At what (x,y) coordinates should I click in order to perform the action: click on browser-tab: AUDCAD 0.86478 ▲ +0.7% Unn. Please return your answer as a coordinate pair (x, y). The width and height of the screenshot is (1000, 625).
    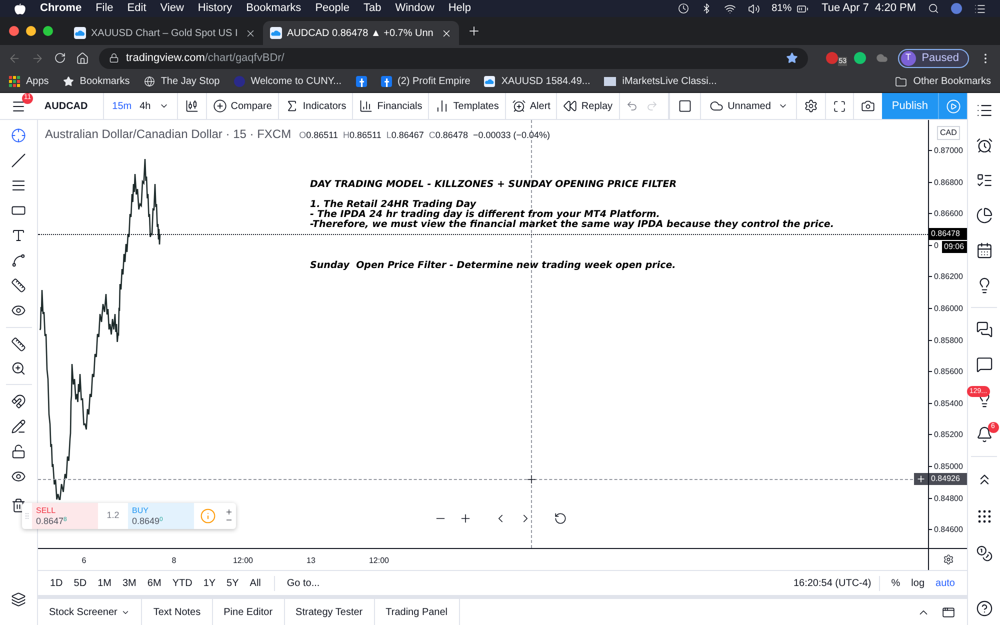
    Looking at the image, I should click on (361, 33).